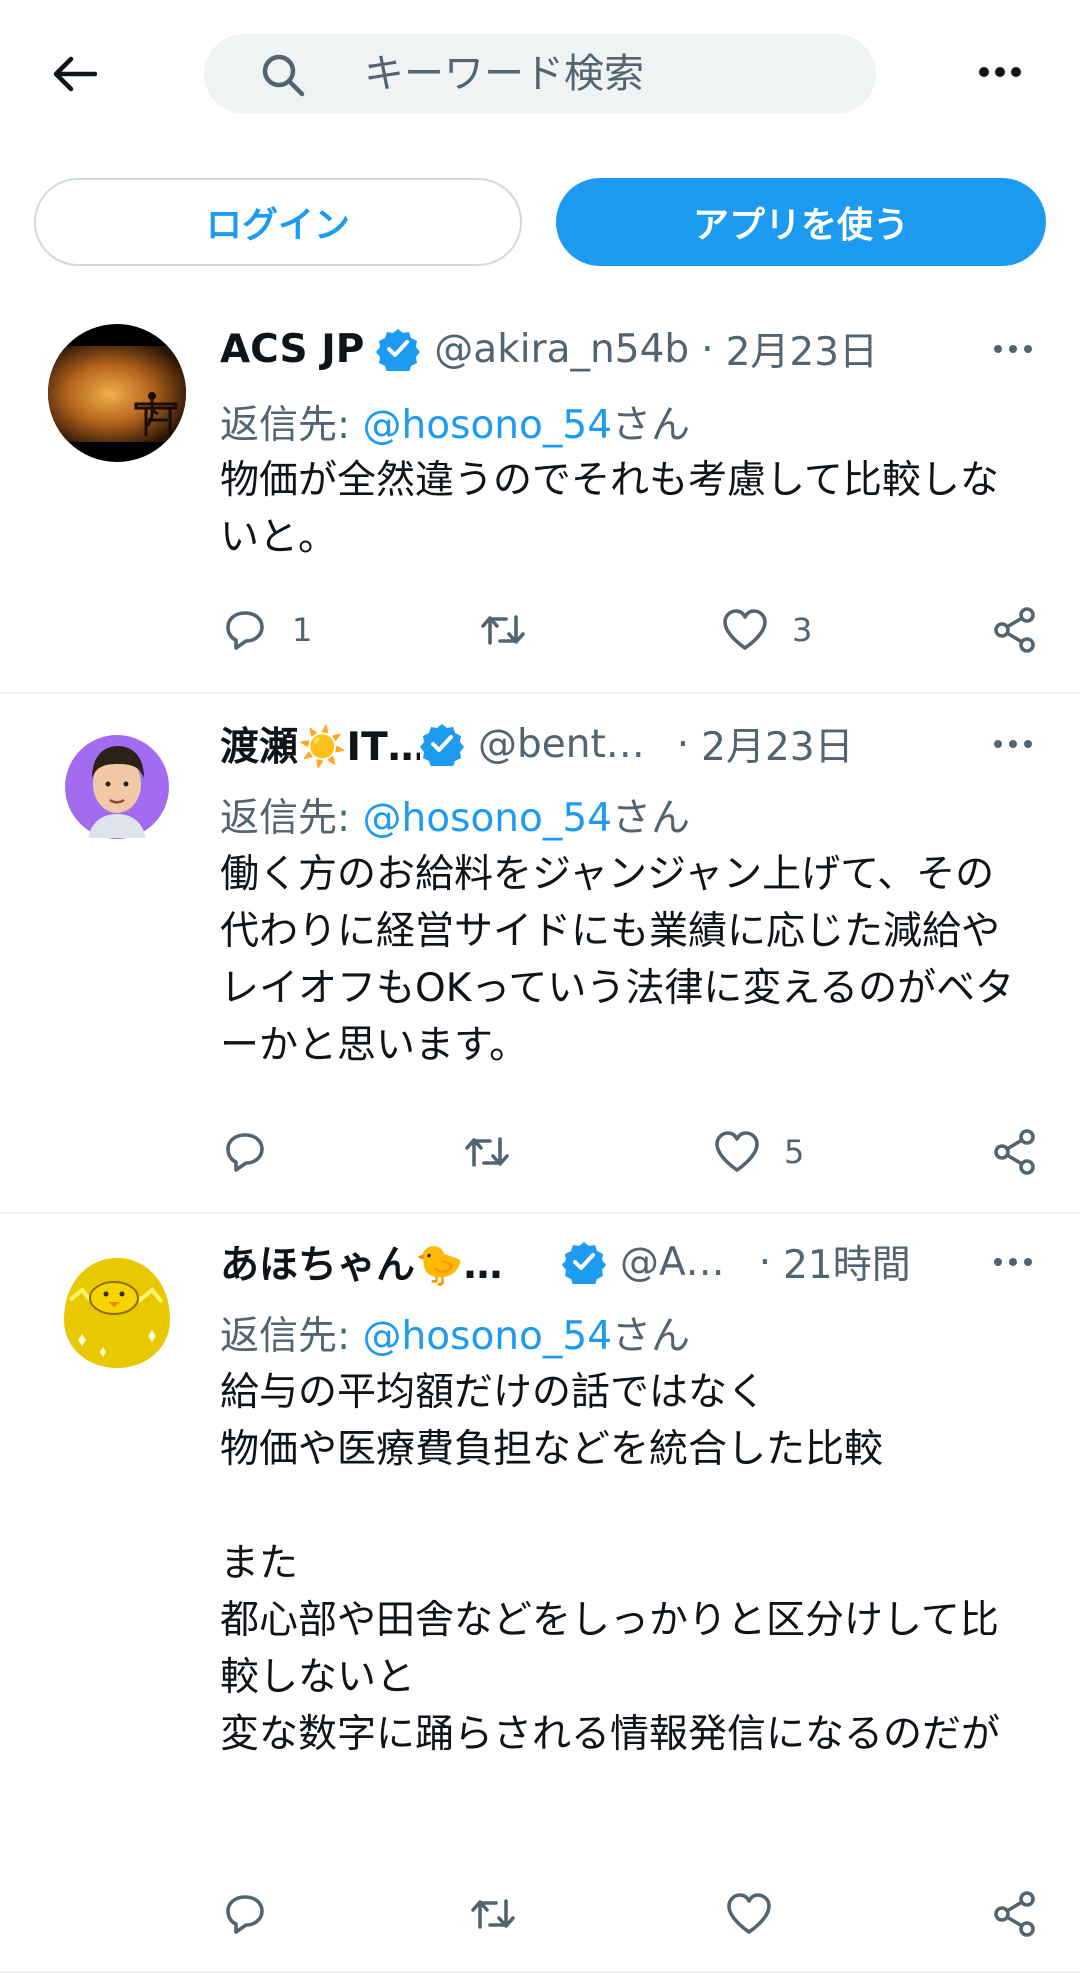 This screenshot has height=1973, width=1080. What do you see at coordinates (801, 222) in the screenshot?
I see `use-app-button: アプリを使う` at bounding box center [801, 222].